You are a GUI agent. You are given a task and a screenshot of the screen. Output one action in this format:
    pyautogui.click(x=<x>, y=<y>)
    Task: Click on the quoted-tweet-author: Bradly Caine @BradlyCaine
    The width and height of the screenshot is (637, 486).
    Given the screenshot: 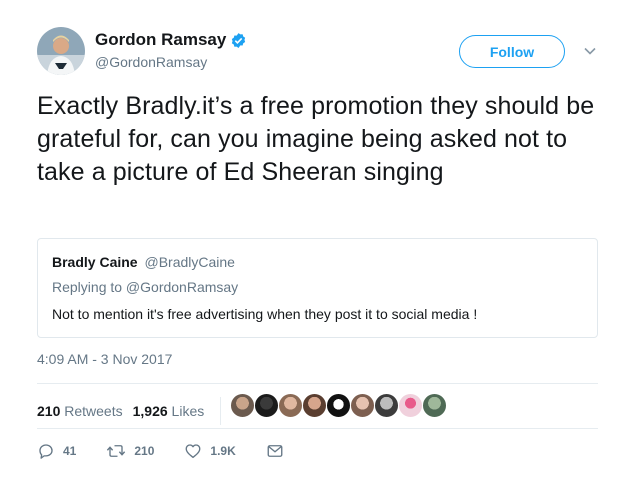 What is the action you would take?
    pyautogui.click(x=143, y=262)
    